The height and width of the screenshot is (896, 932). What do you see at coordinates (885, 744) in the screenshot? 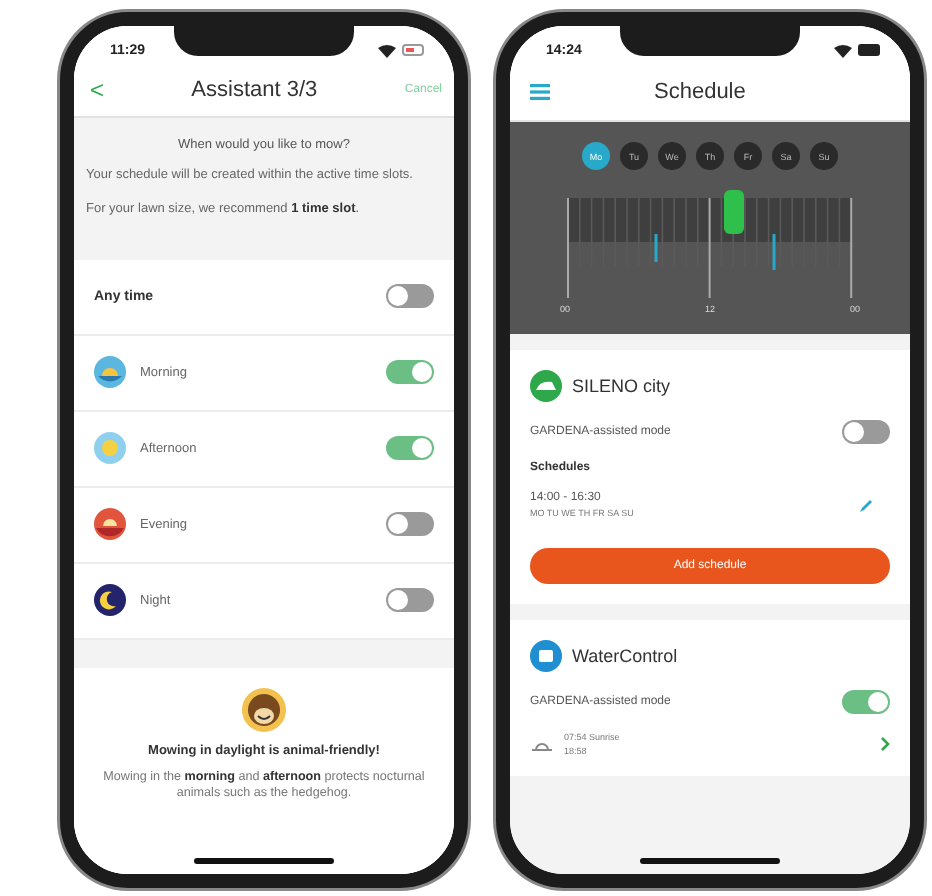
I see `chevron-icon` at bounding box center [885, 744].